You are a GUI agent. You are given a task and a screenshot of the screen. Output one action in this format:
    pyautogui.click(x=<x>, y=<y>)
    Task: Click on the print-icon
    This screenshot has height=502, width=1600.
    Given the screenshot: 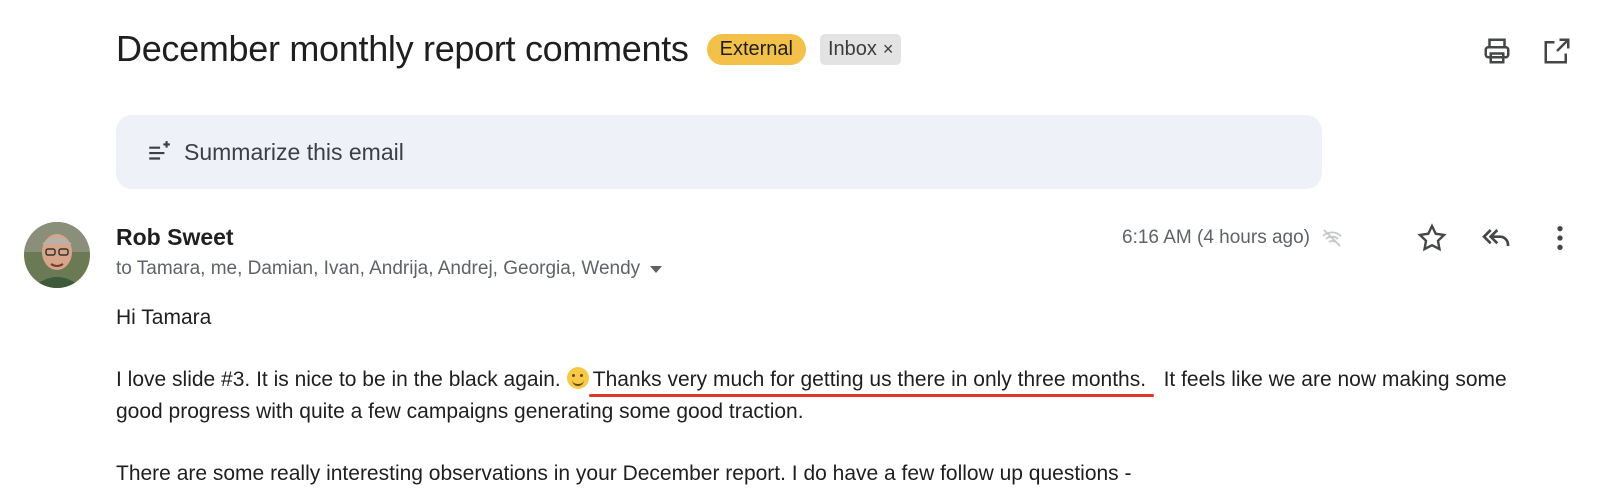 What is the action you would take?
    pyautogui.click(x=1497, y=51)
    